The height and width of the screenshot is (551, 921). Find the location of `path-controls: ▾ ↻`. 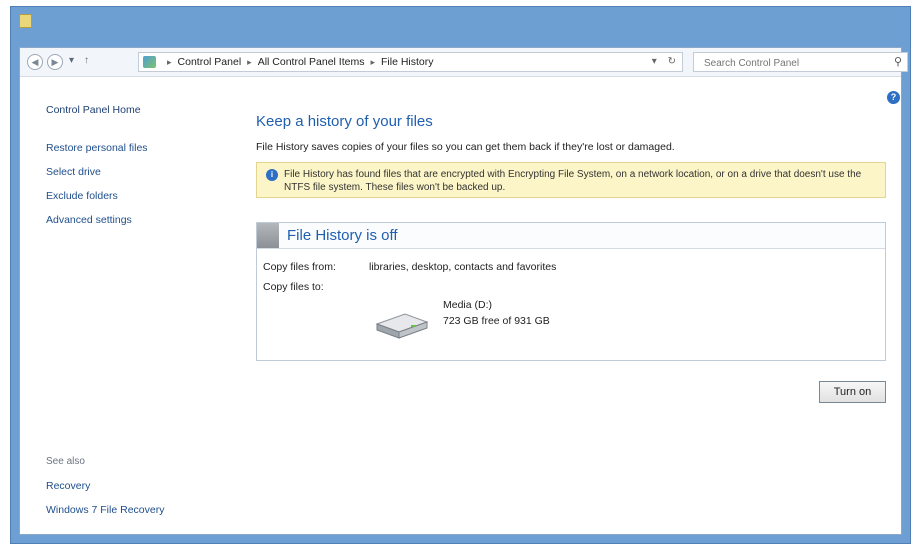

path-controls: ▾ ↻ is located at coordinates (664, 61).